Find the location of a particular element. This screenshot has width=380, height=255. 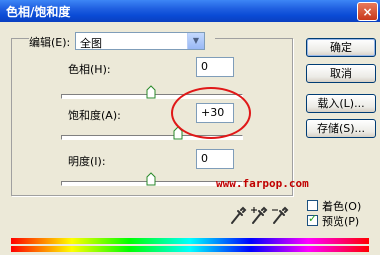

eyedropper-icon is located at coordinates (238, 216).